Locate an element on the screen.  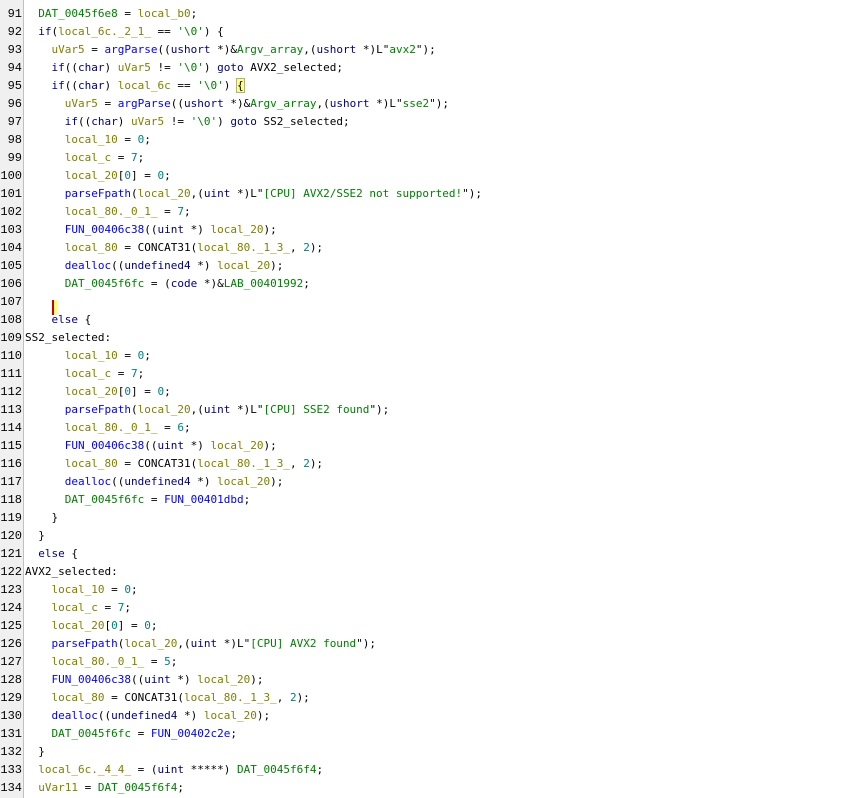
keyword: else is located at coordinates (51, 553).